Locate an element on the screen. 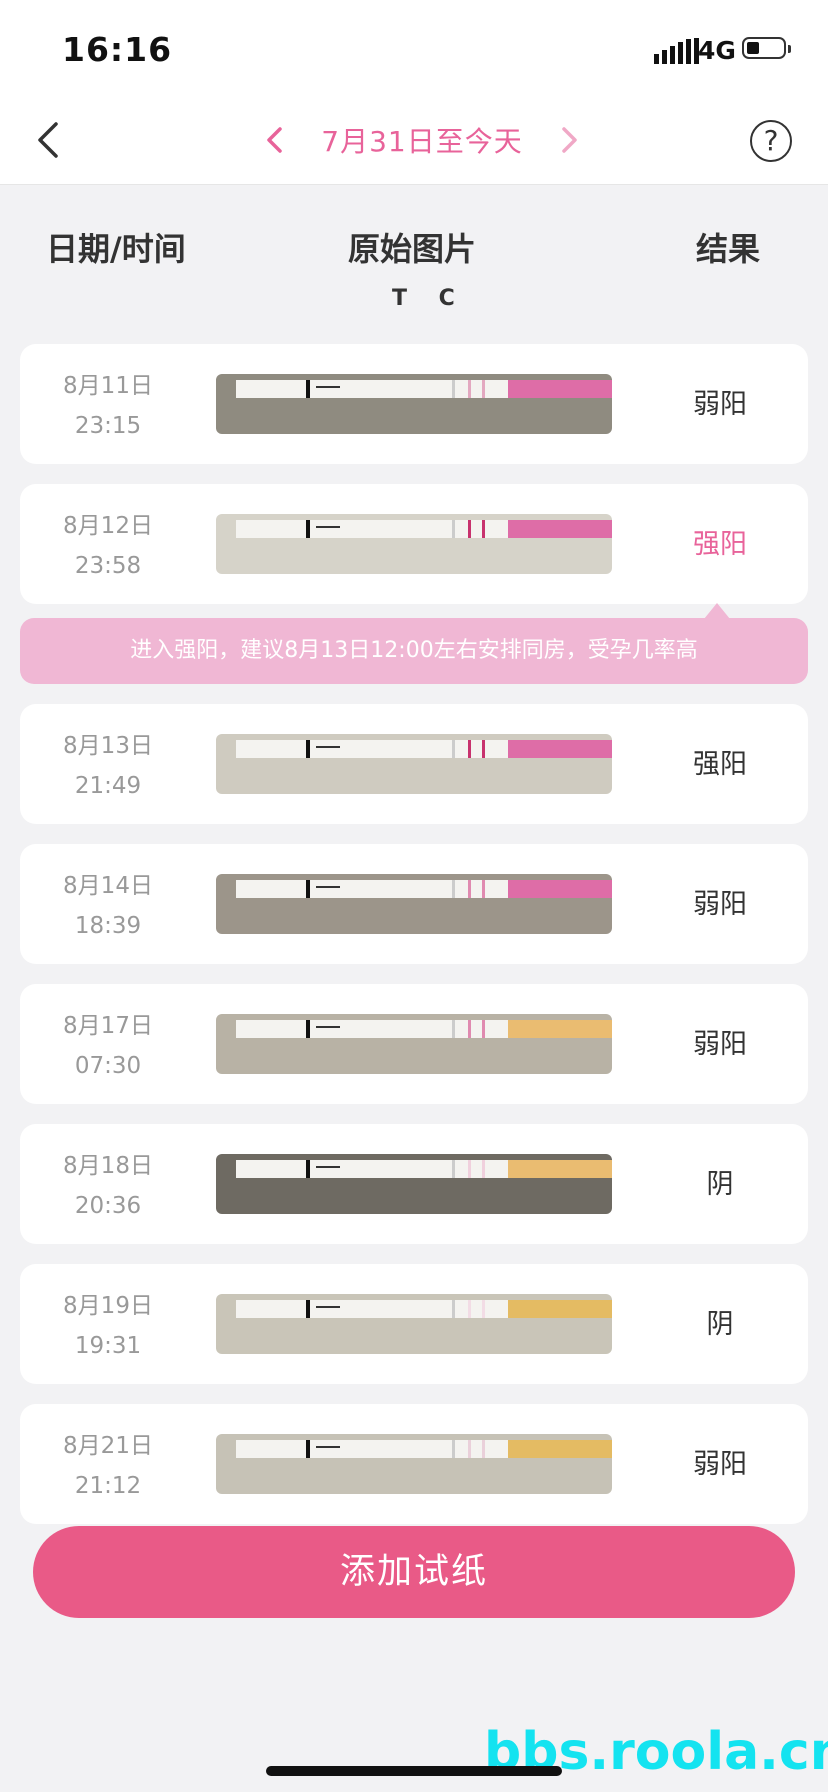  status-time: 16:16 is located at coordinates (117, 49).